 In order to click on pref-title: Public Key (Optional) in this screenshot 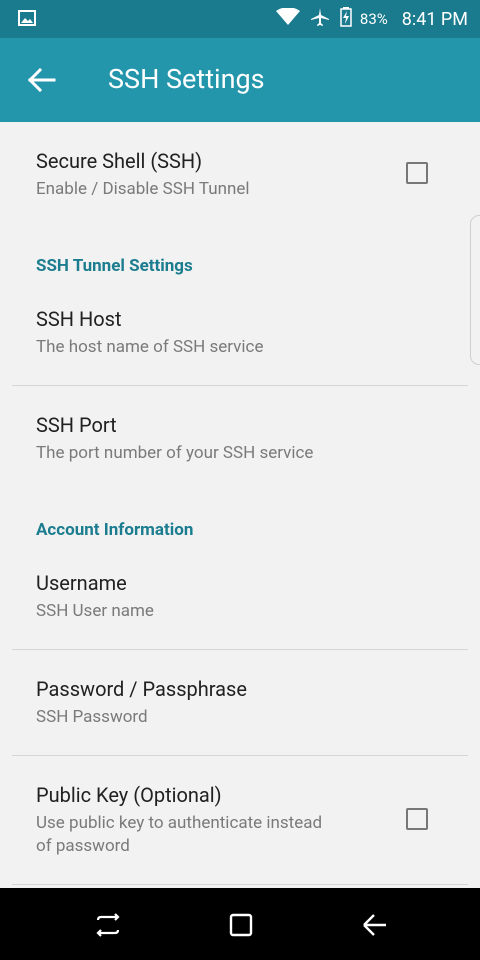, I will do `click(129, 795)`.